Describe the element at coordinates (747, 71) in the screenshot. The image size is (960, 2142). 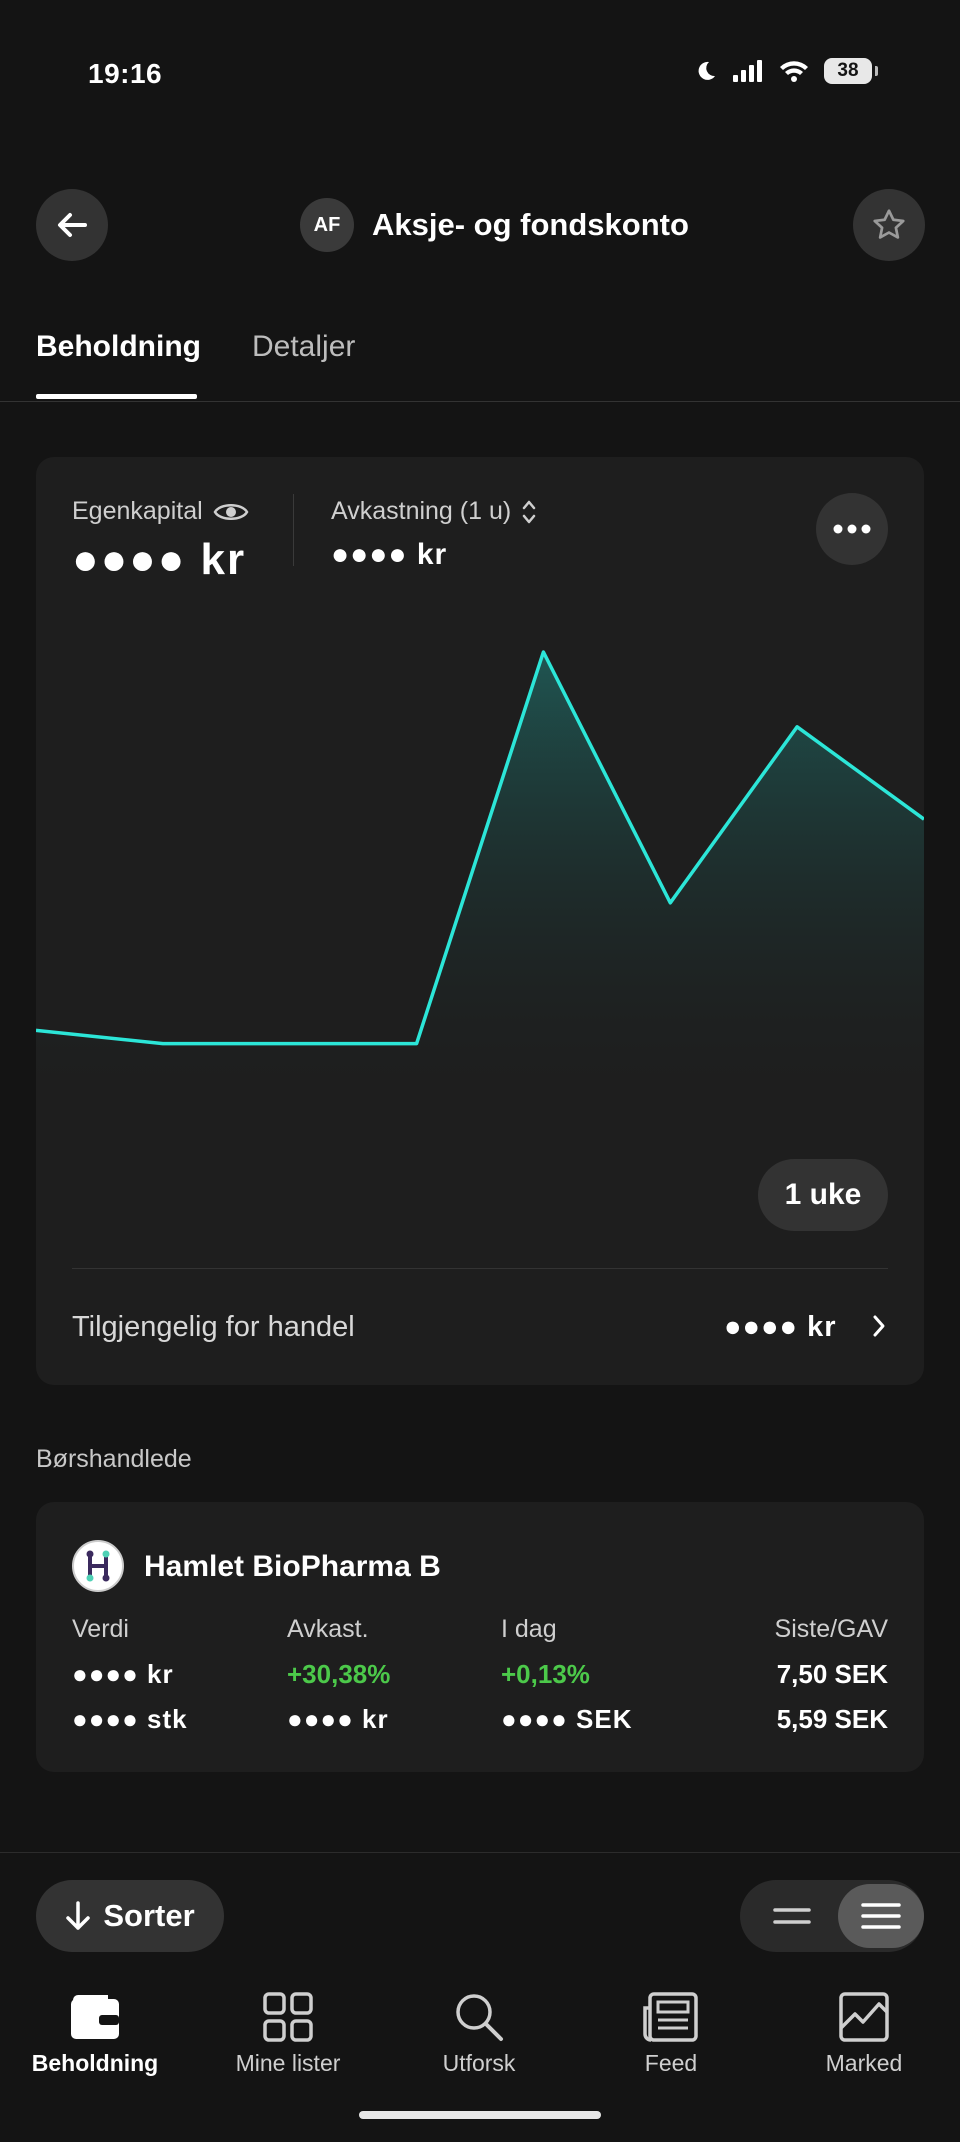
I see `signal-icon` at that location.